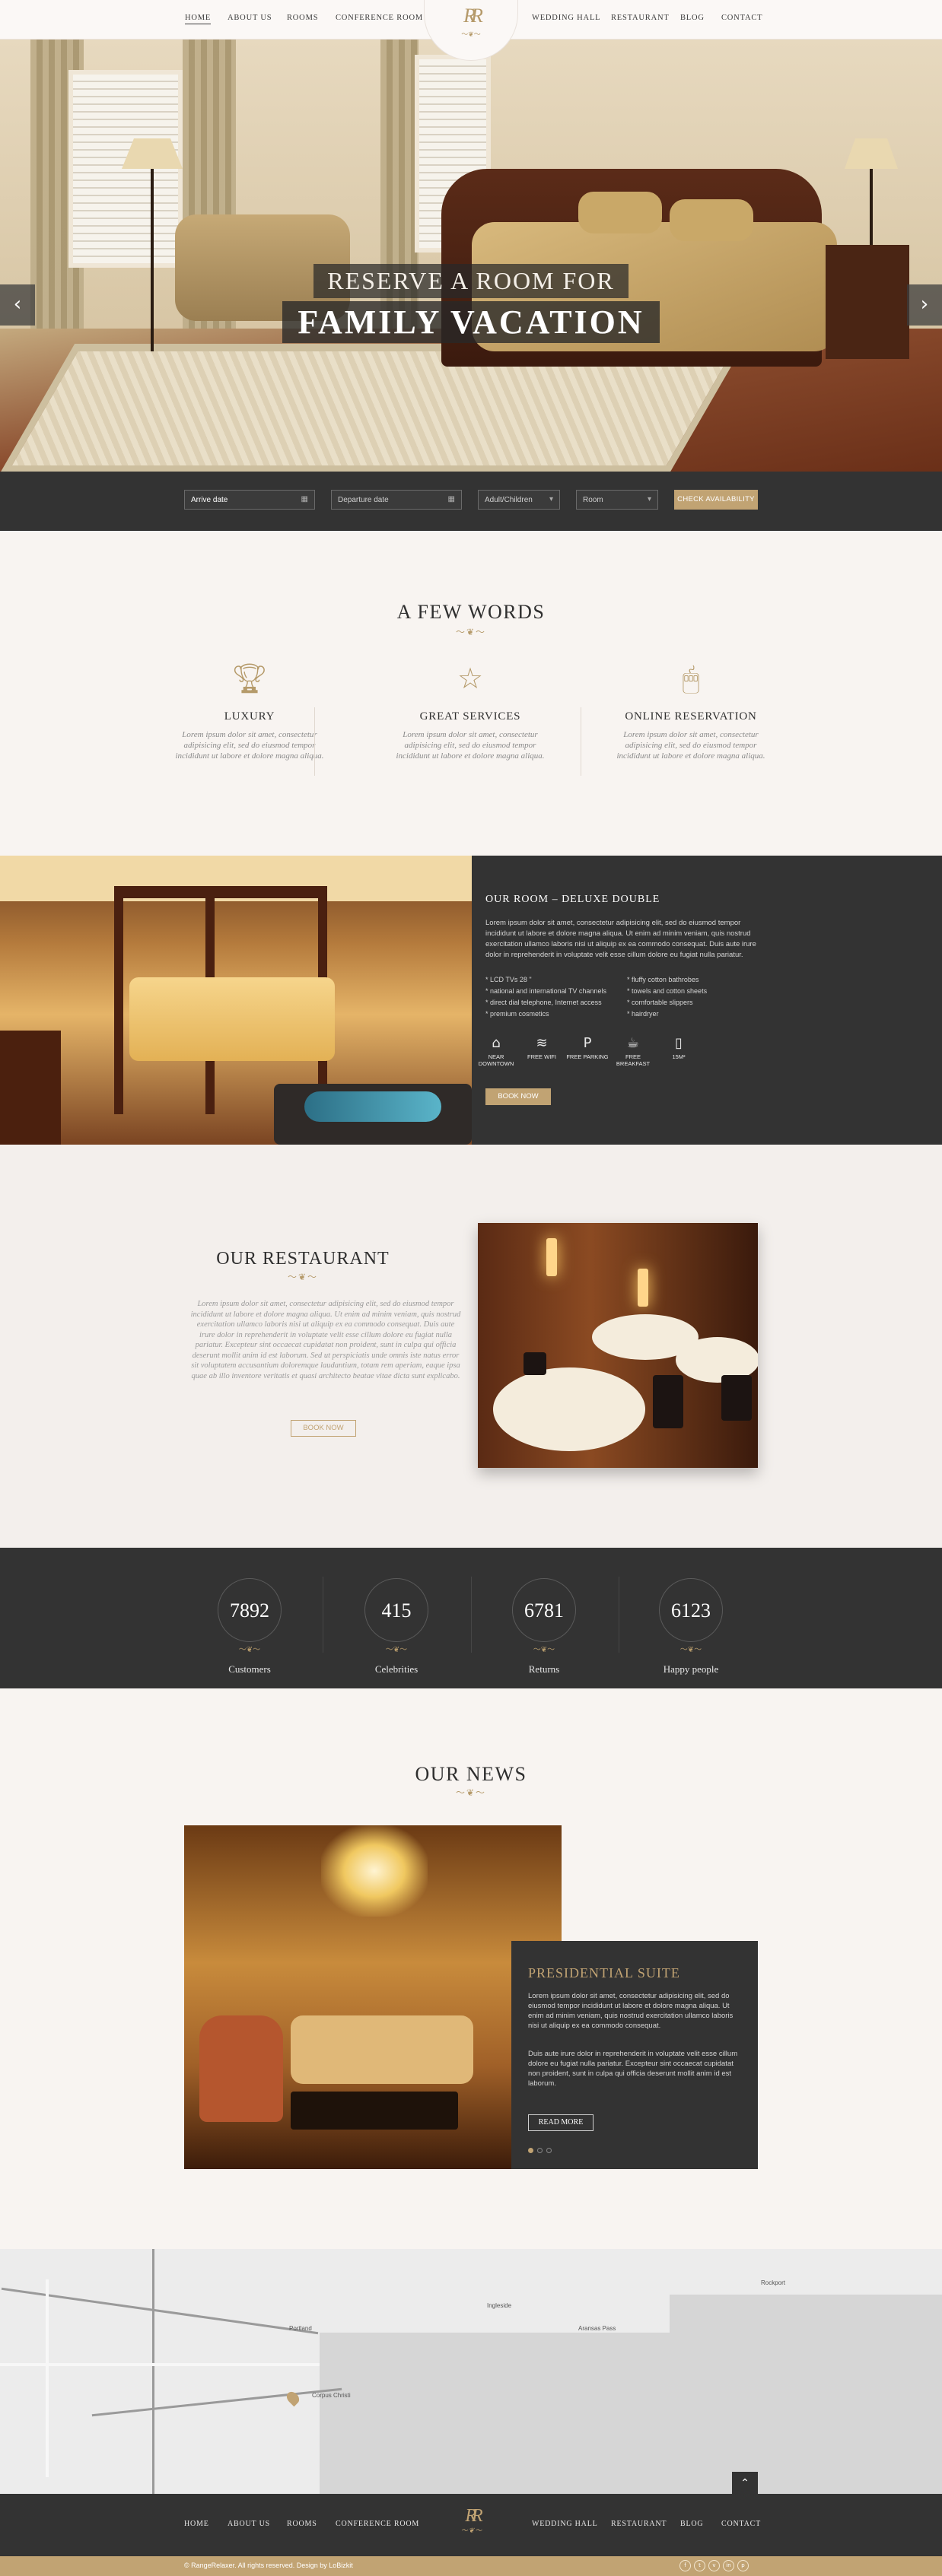 Image resolution: width=942 pixels, height=2576 pixels. I want to click on nav-about-us: ABOUT US, so click(250, 18).